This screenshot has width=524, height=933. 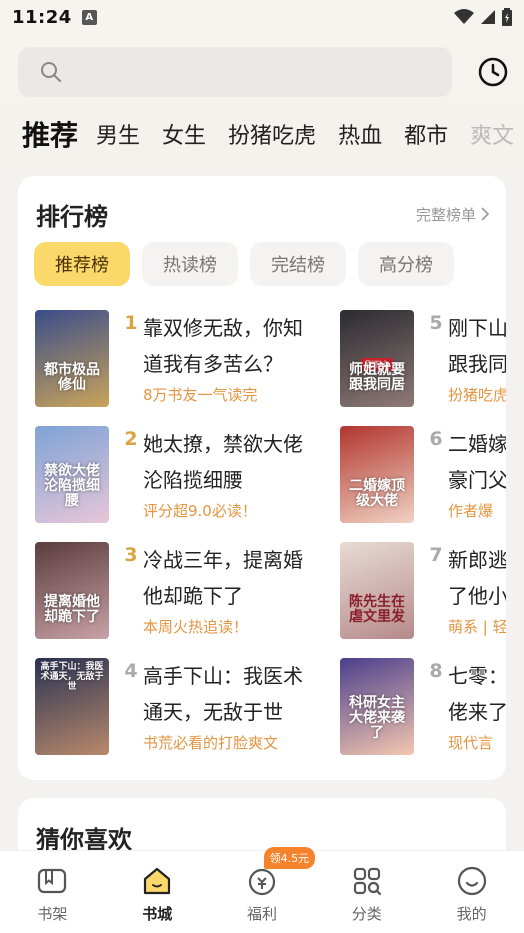 I want to click on nav-label: 书架, so click(x=52, y=914).